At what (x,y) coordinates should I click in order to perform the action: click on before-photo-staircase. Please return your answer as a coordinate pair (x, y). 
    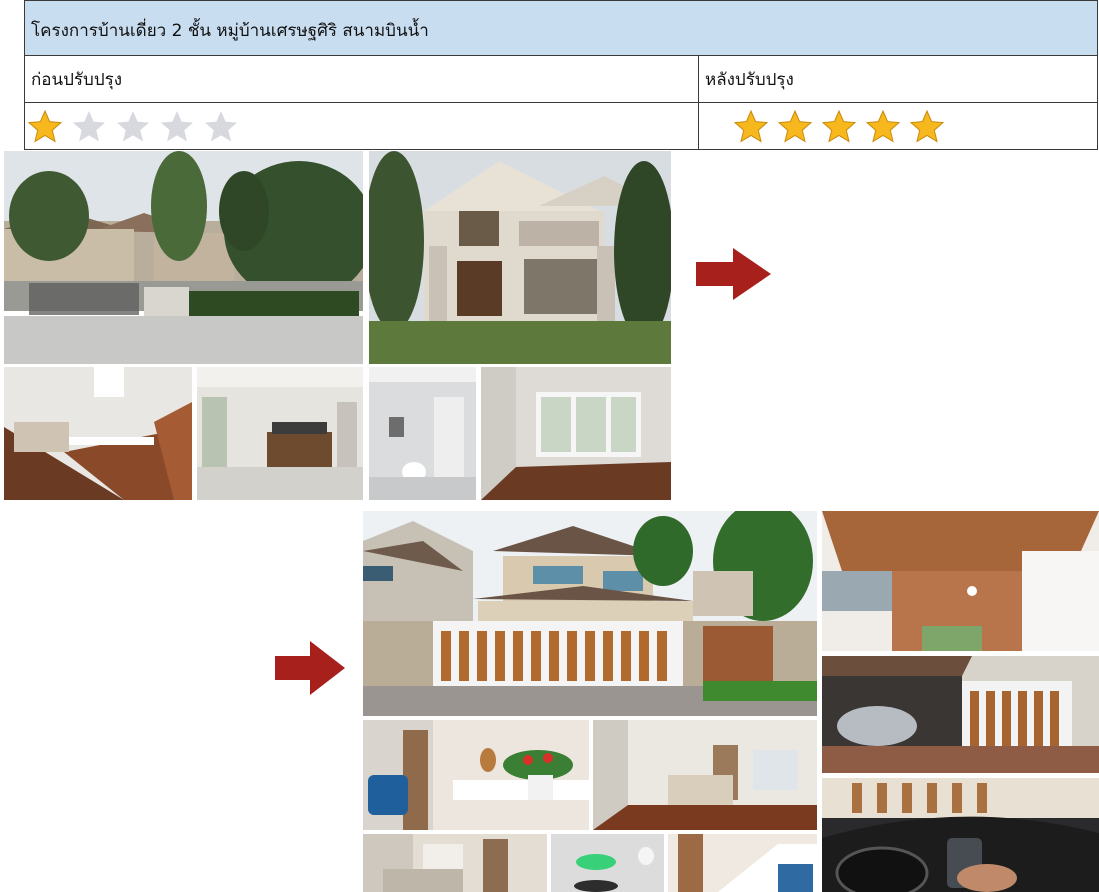
    Looking at the image, I should click on (98, 433).